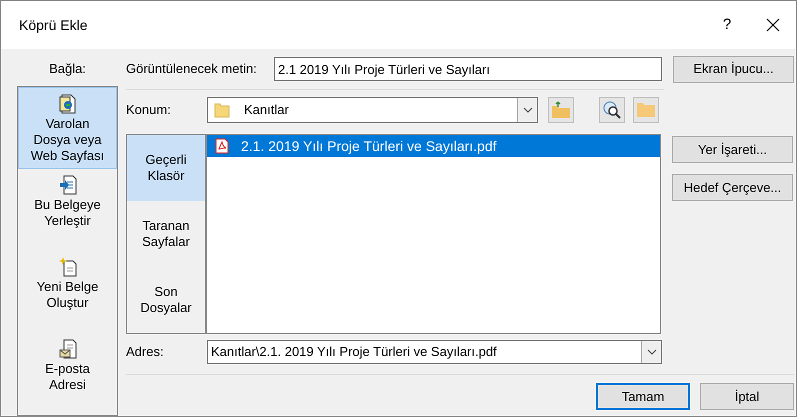 The image size is (797, 417). Describe the element at coordinates (643, 396) in the screenshot. I see `dialog-button: Tamam` at that location.